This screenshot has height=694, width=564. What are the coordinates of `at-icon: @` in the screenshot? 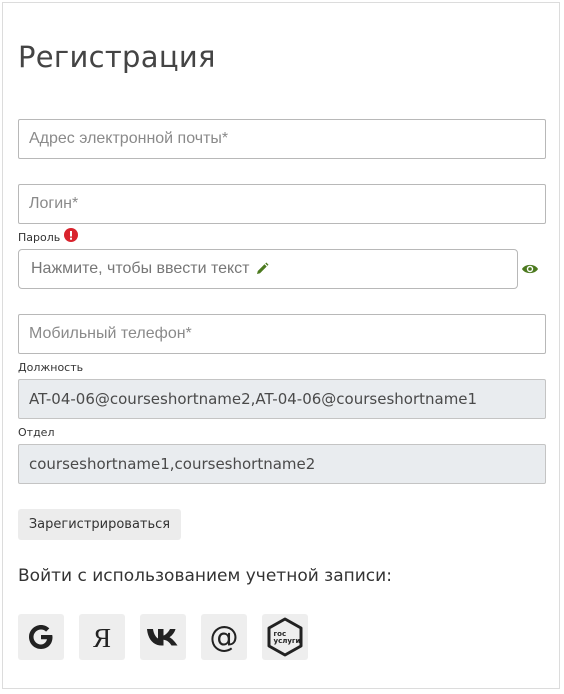 It's located at (224, 637).